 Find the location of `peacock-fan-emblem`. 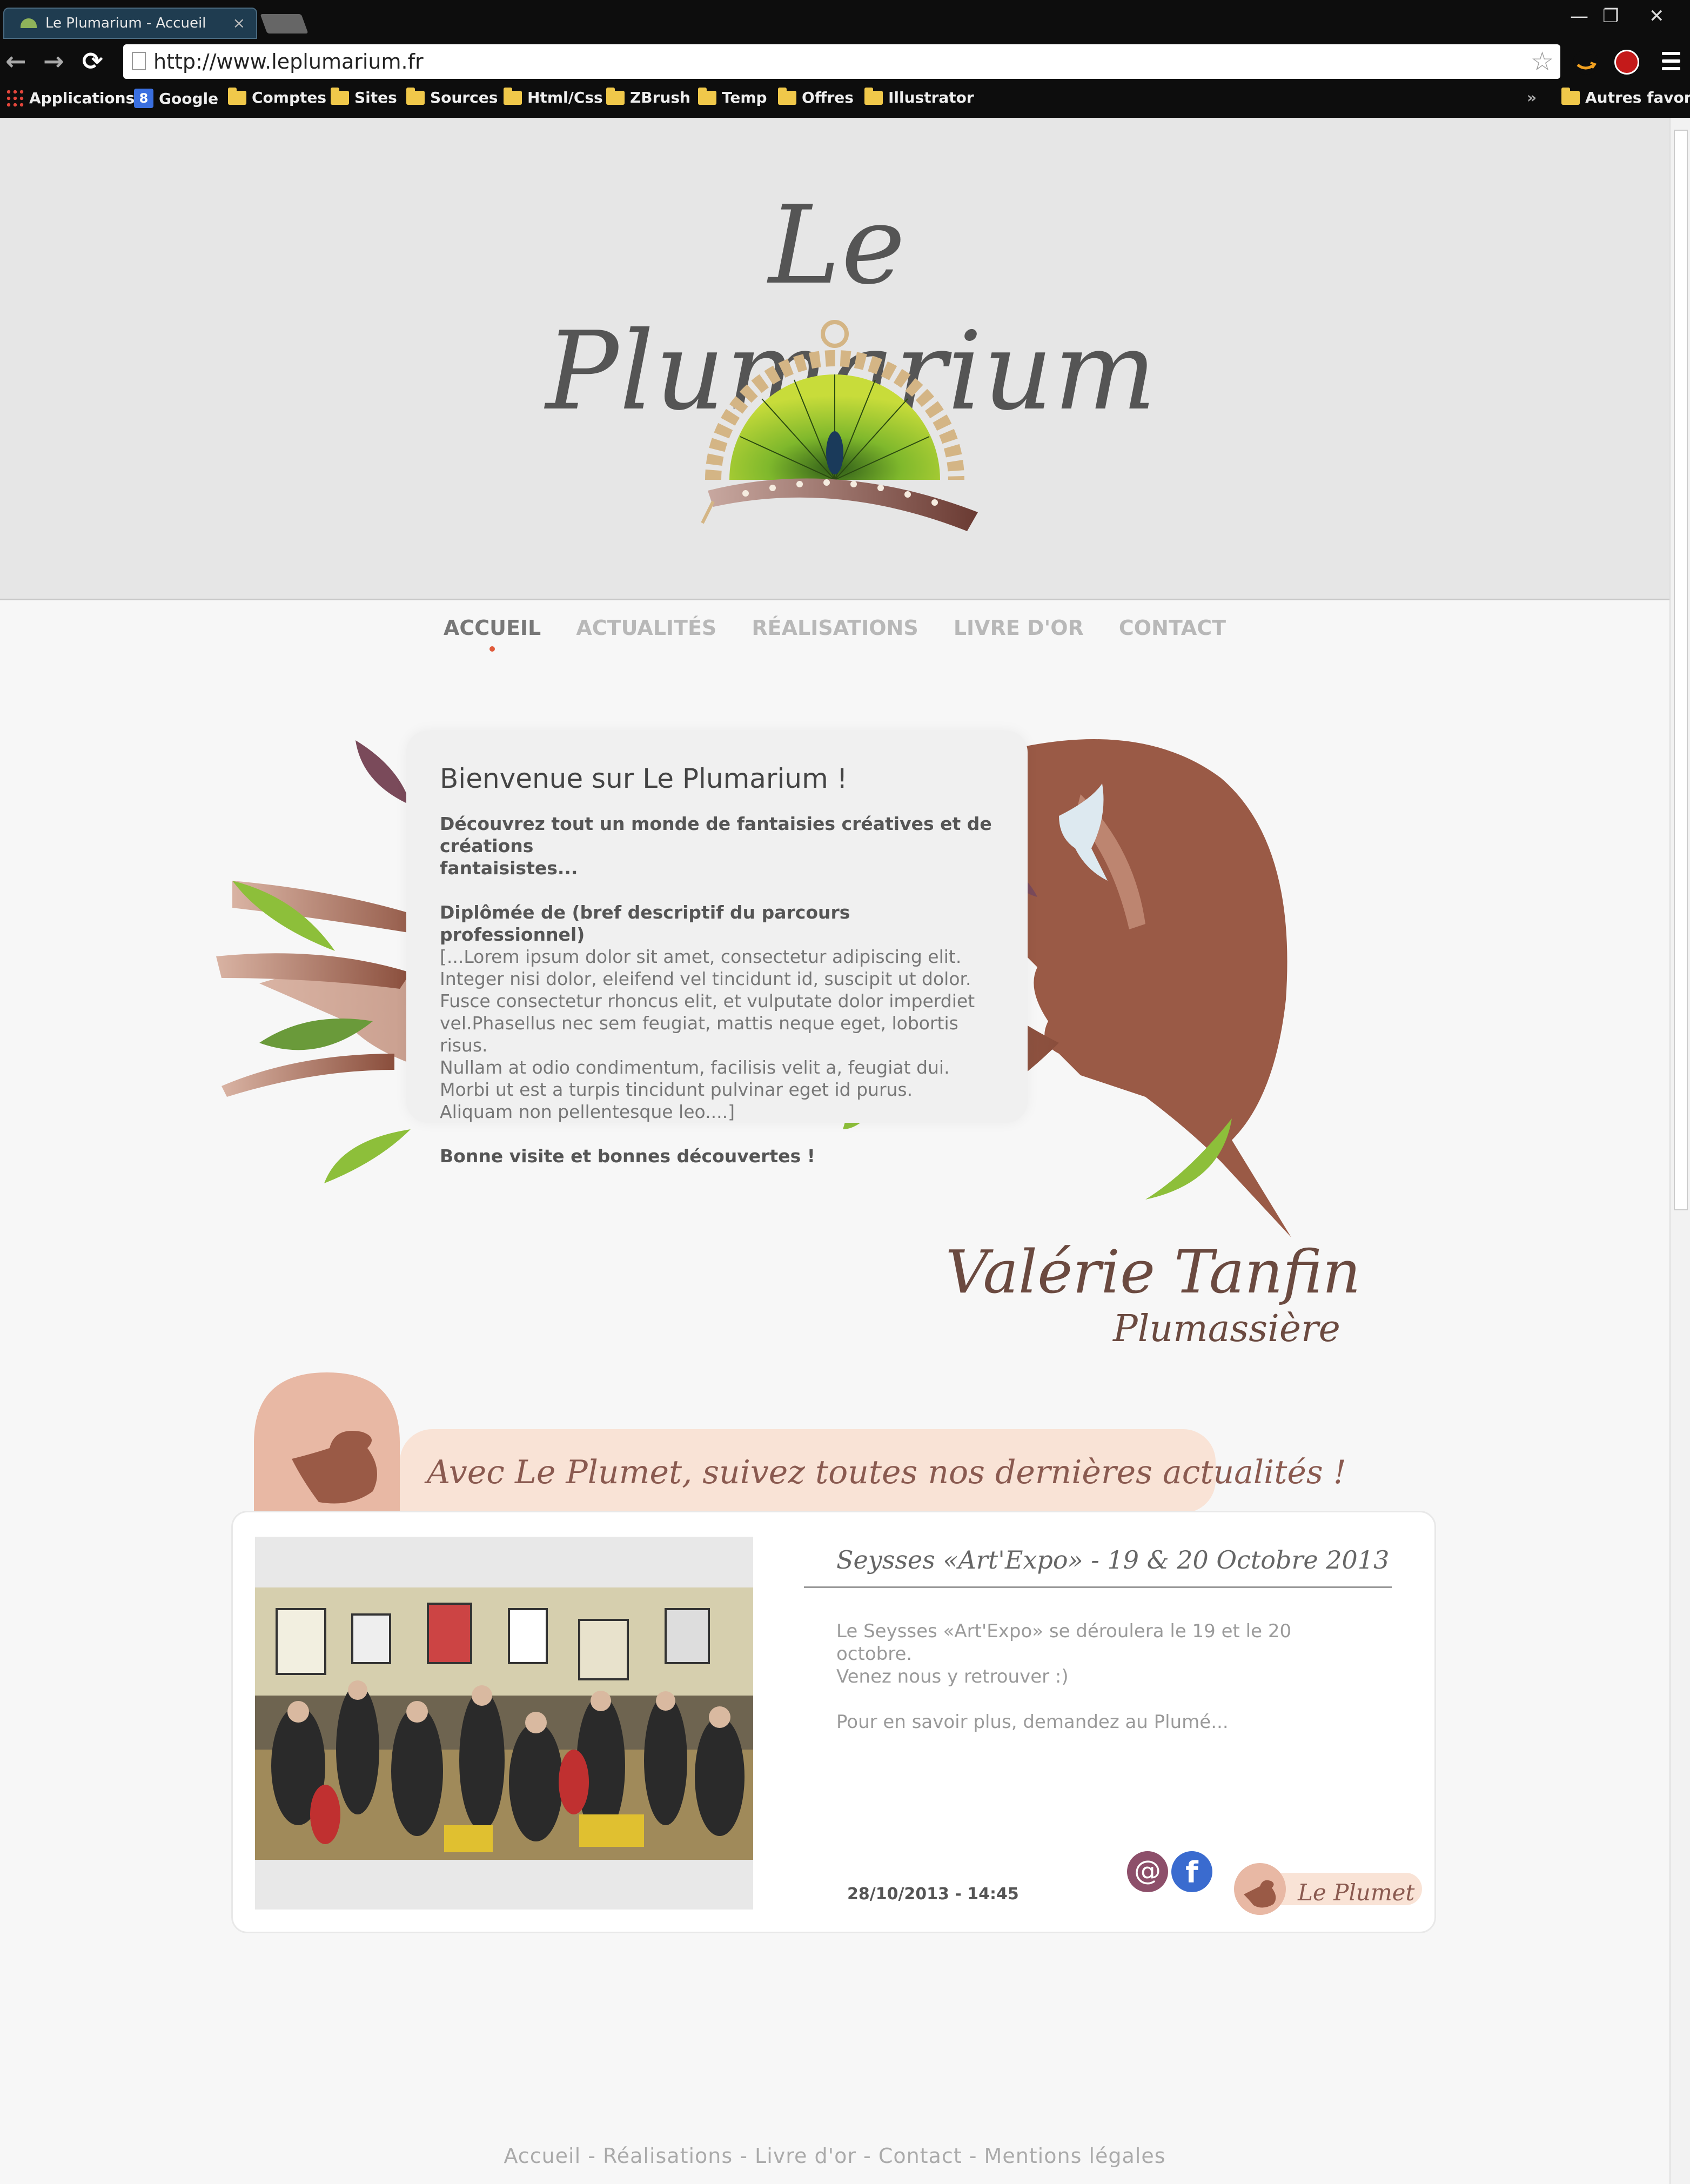

peacock-fan-emblem is located at coordinates (839, 426).